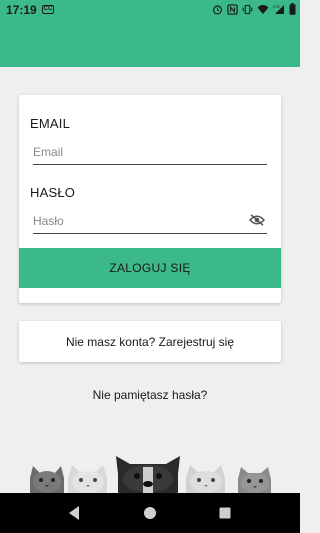 The image size is (320, 533). I want to click on password-field-wrapper, so click(150, 222).